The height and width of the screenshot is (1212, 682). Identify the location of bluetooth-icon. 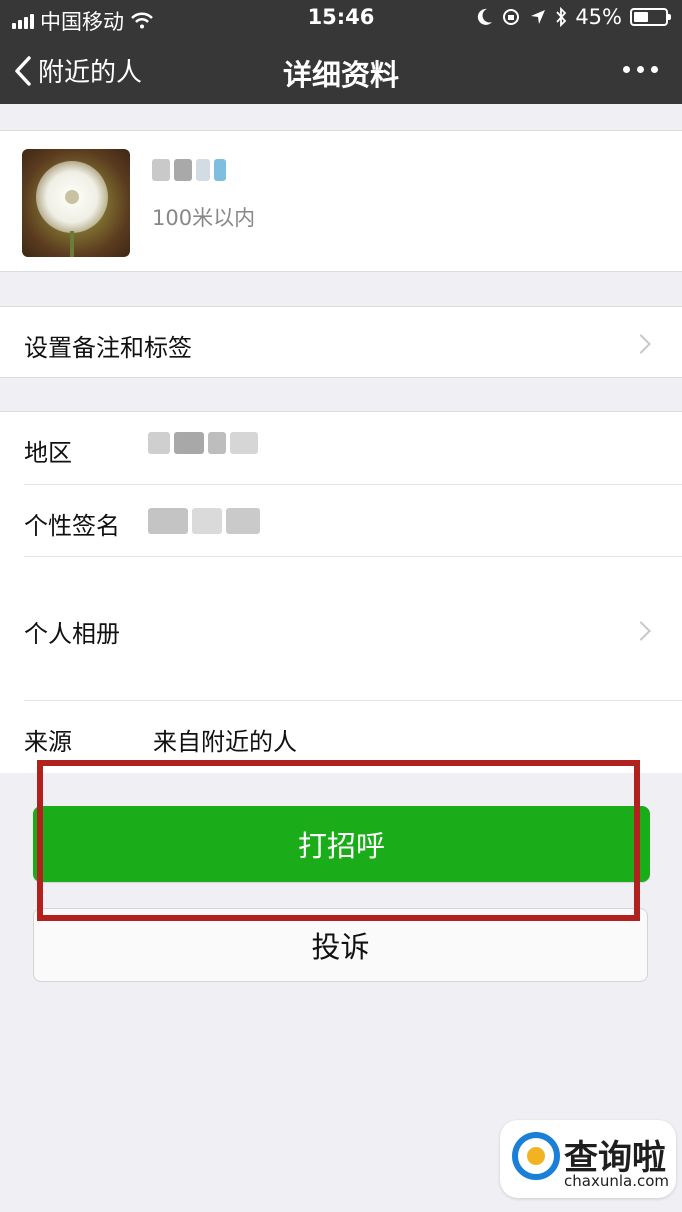
(561, 17).